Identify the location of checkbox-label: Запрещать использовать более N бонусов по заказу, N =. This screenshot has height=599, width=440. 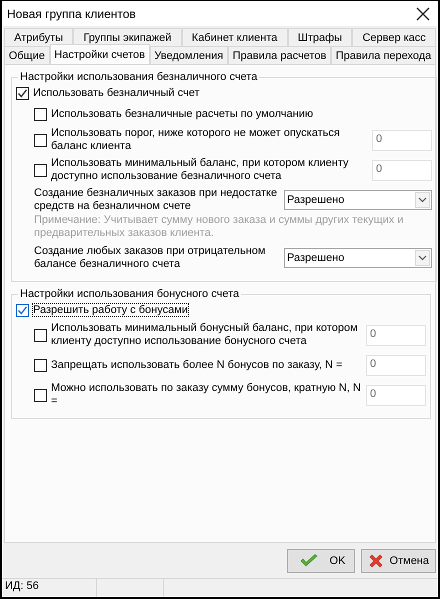
(208, 365).